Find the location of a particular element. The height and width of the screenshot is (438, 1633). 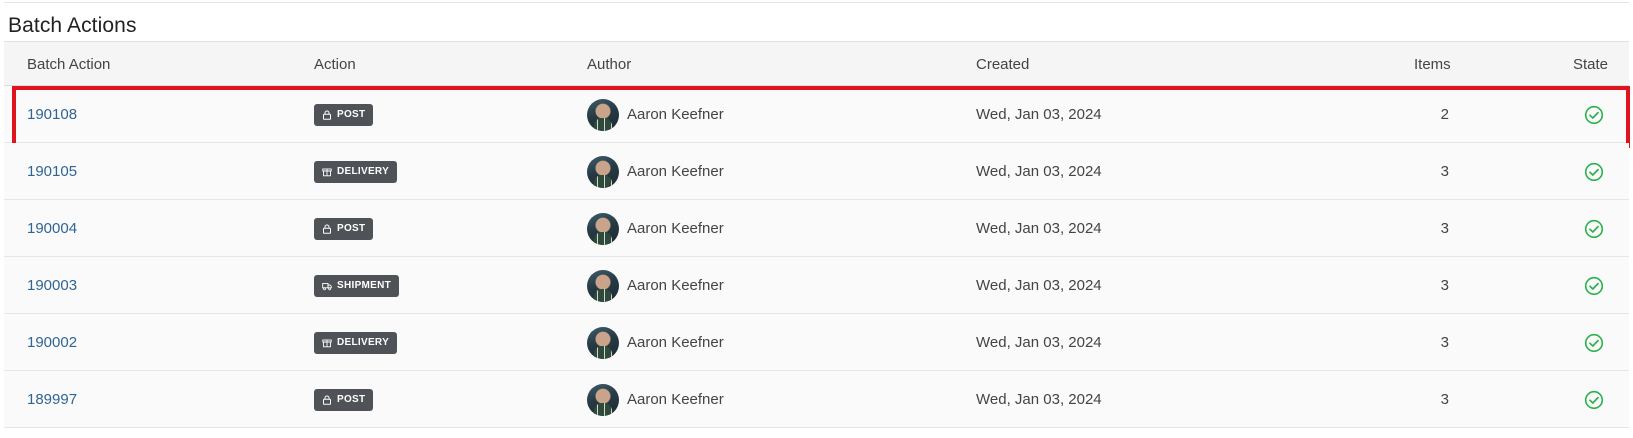

column-header-created: Created is located at coordinates (1002, 64).